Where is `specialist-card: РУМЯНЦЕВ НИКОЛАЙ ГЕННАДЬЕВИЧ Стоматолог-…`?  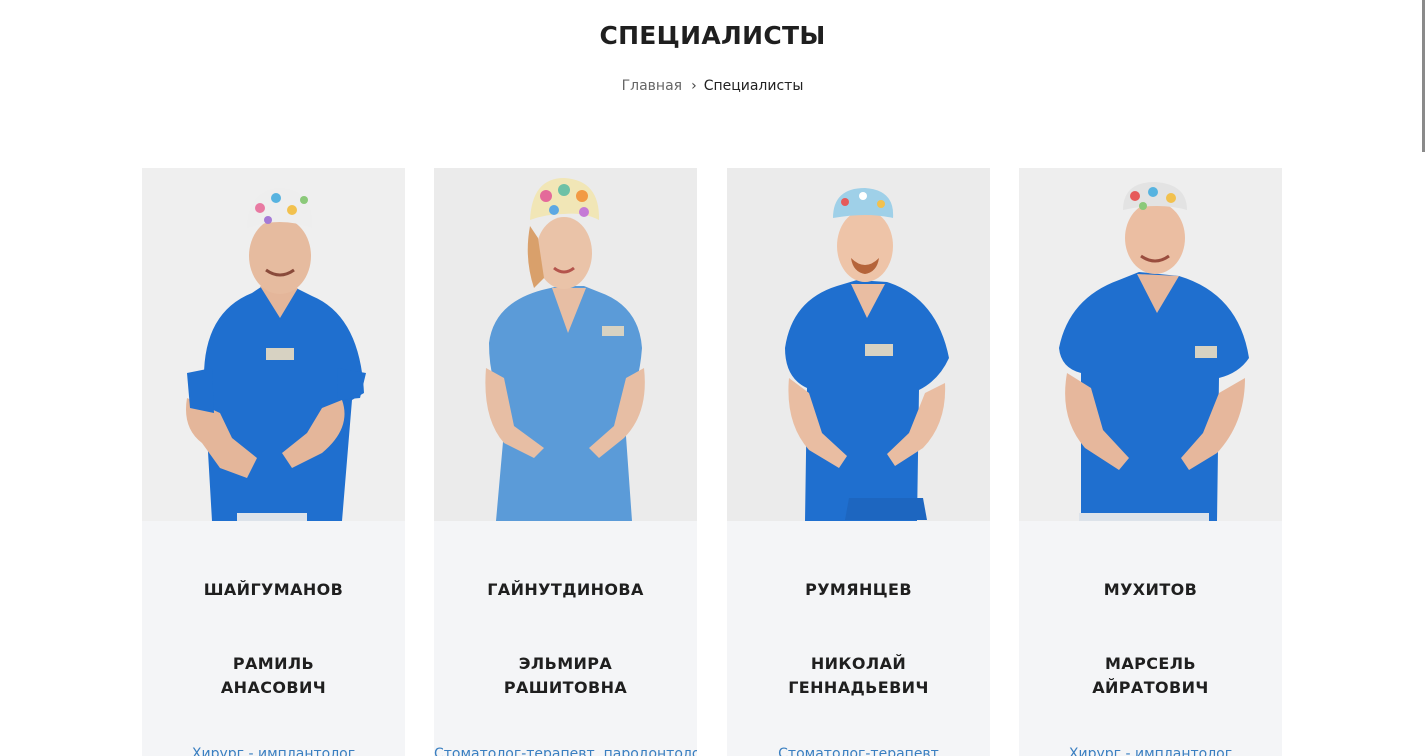 specialist-card: РУМЯНЦЕВ НИКОЛАЙ ГЕННАДЬЕВИЧ Стоматолог-… is located at coordinates (858, 462).